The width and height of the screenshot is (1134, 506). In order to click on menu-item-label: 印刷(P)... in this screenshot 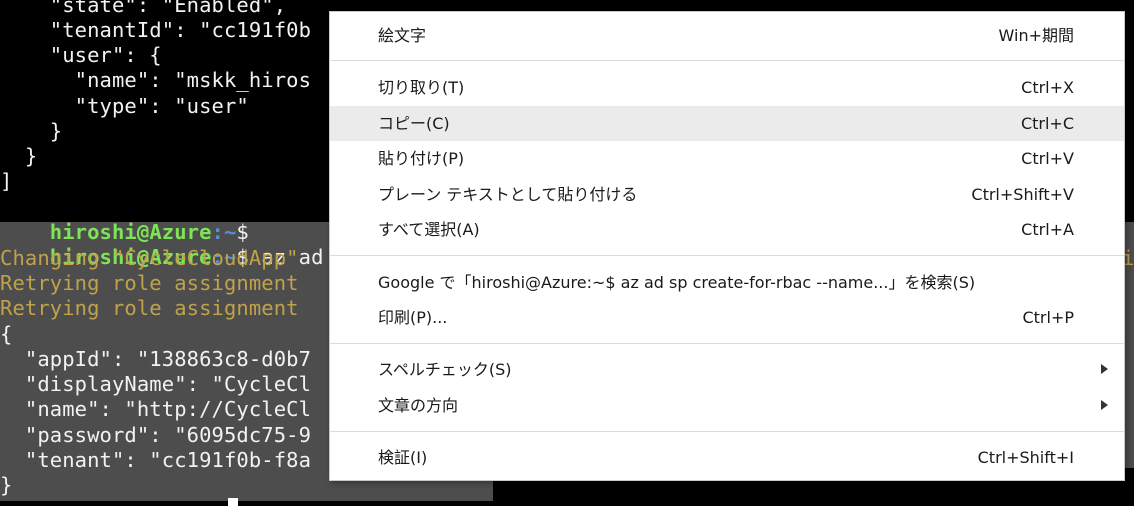, I will do `click(413, 317)`.